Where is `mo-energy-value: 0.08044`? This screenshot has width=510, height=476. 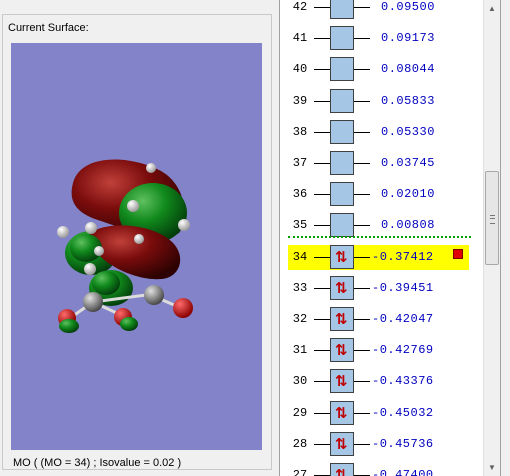 mo-energy-value: 0.08044 is located at coordinates (408, 69).